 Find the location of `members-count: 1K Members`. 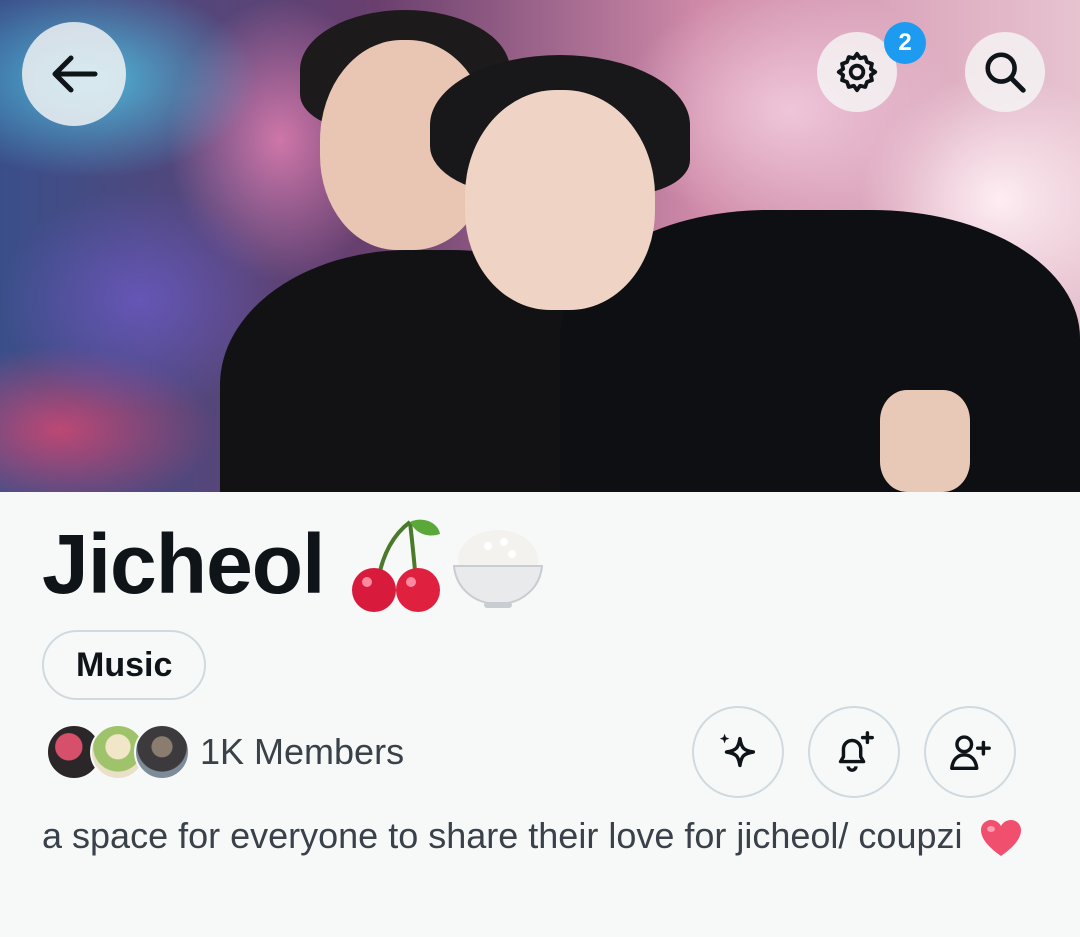

members-count: 1K Members is located at coordinates (302, 752).